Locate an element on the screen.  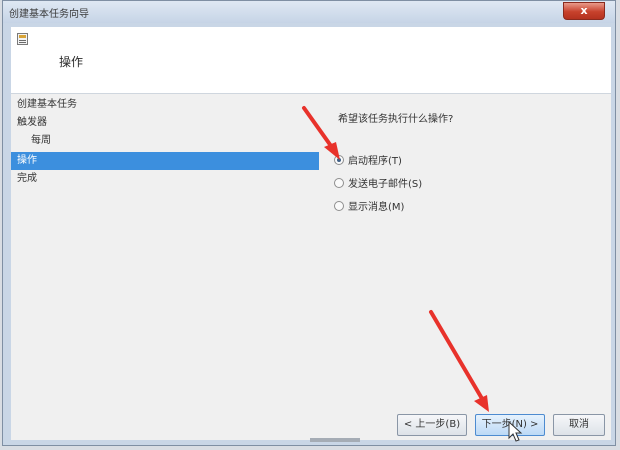
back-button: < 上一步(B) is located at coordinates (432, 425).